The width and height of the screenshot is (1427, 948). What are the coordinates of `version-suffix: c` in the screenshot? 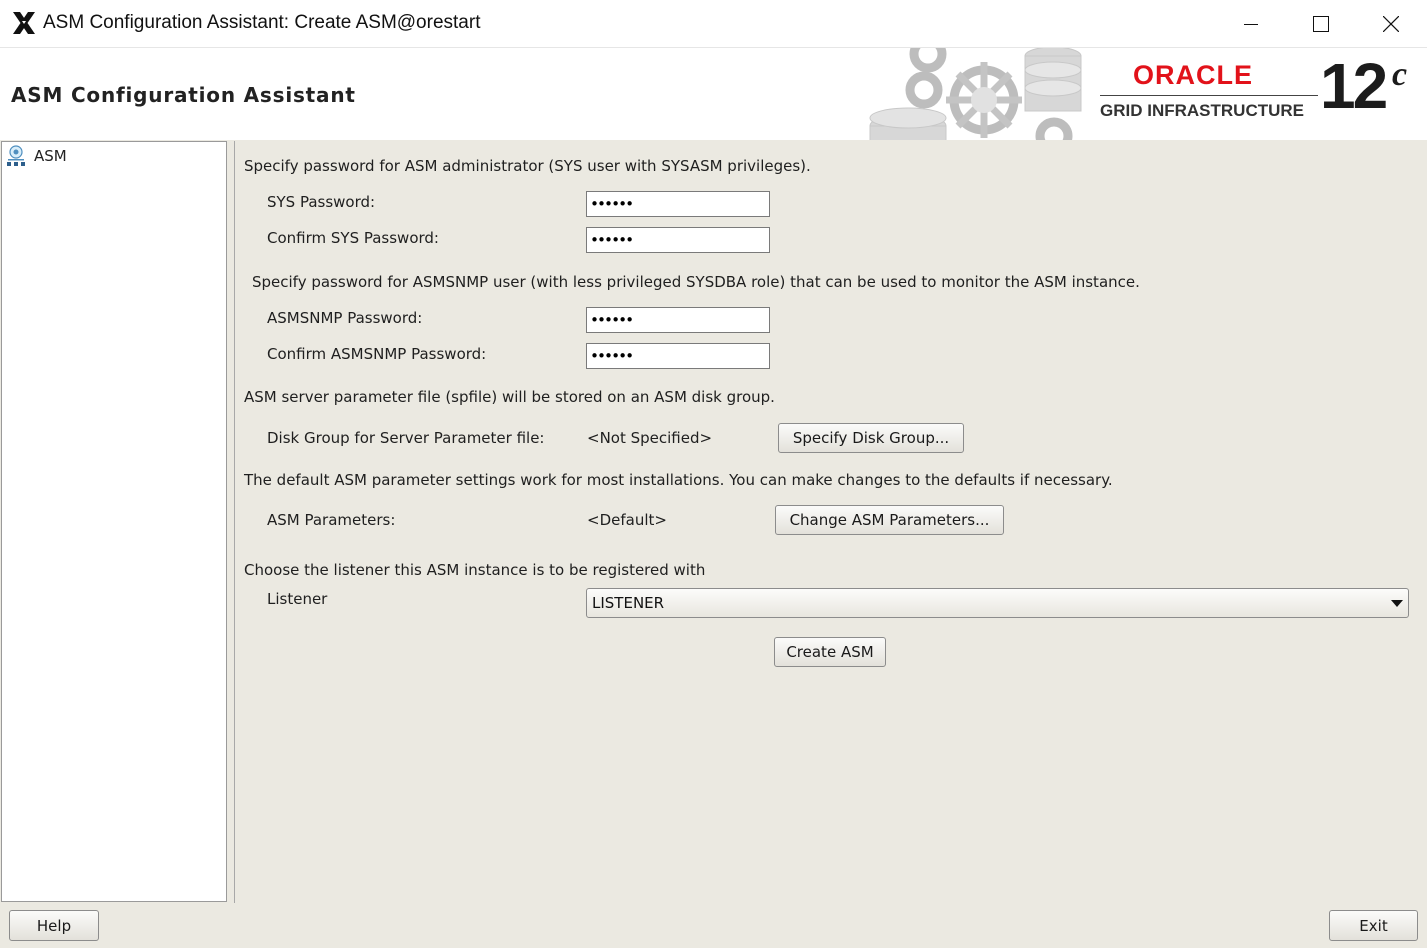 It's located at (1400, 74).